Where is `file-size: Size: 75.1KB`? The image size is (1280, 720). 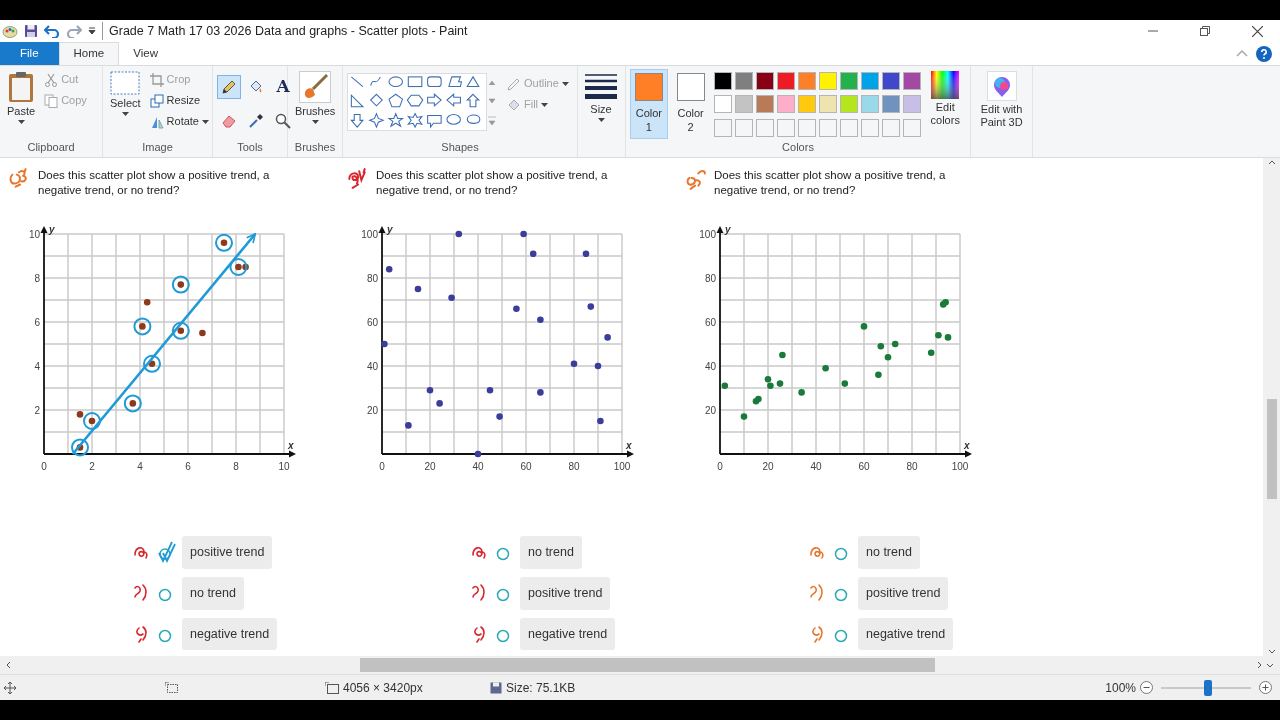 file-size: Size: 75.1KB is located at coordinates (541, 688).